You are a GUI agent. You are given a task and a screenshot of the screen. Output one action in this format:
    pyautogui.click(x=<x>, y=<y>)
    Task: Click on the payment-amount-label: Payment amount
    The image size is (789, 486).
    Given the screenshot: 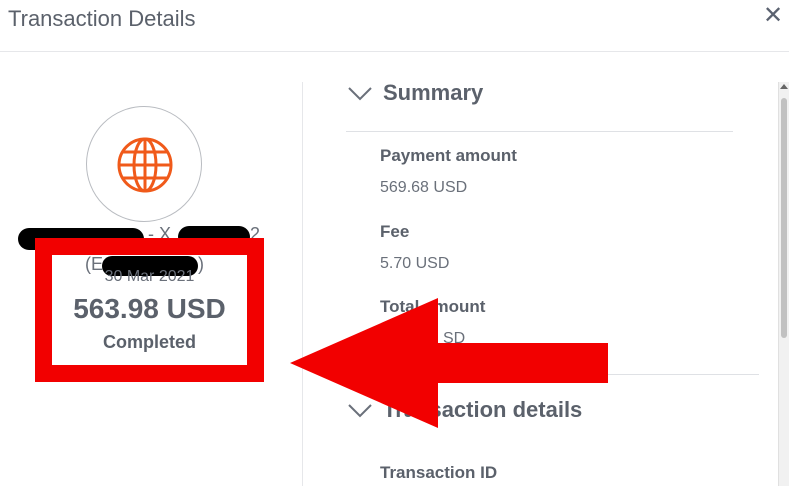 What is the action you would take?
    pyautogui.click(x=448, y=155)
    